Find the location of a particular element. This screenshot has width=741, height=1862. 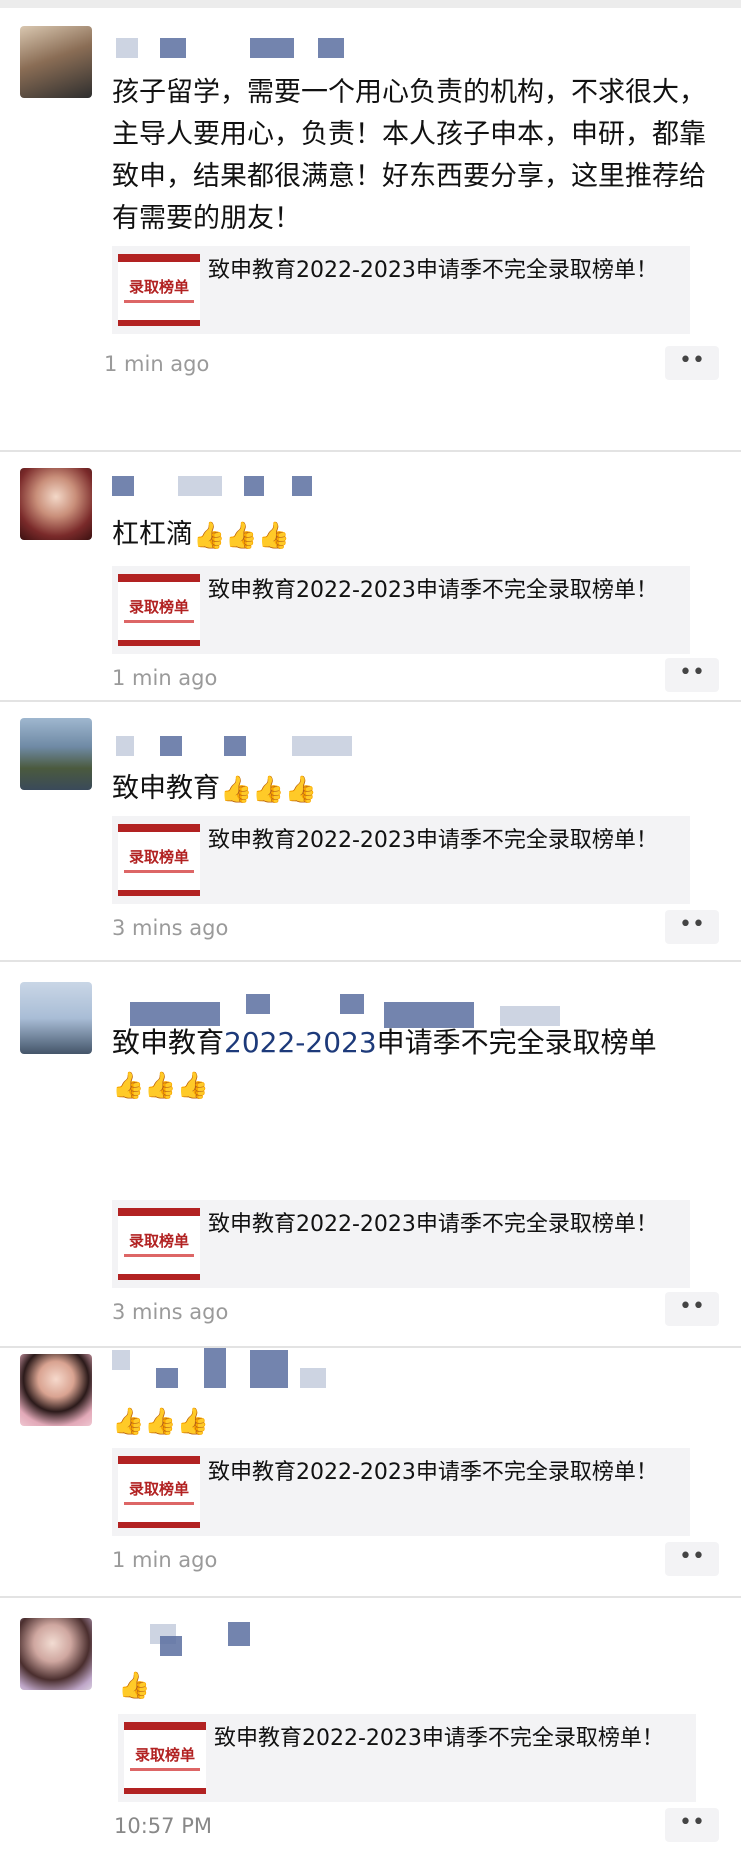

top-divider is located at coordinates (370, 4).